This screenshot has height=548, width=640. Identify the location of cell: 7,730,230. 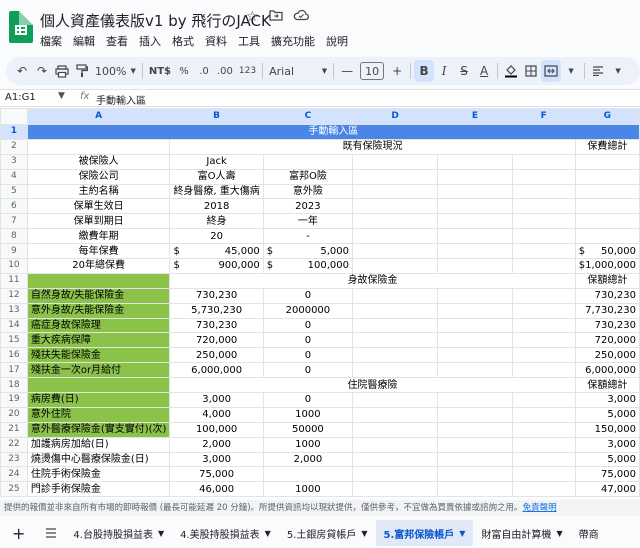
(607, 310).